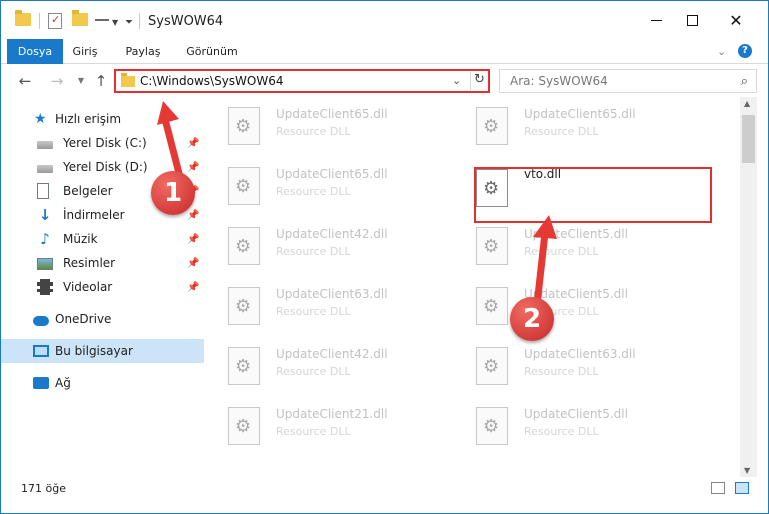  Describe the element at coordinates (332, 114) in the screenshot. I see `file-name: UpdateClient65.dll` at that location.